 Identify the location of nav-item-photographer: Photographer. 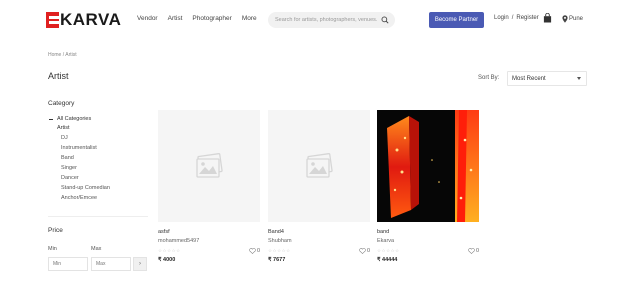
(211, 18).